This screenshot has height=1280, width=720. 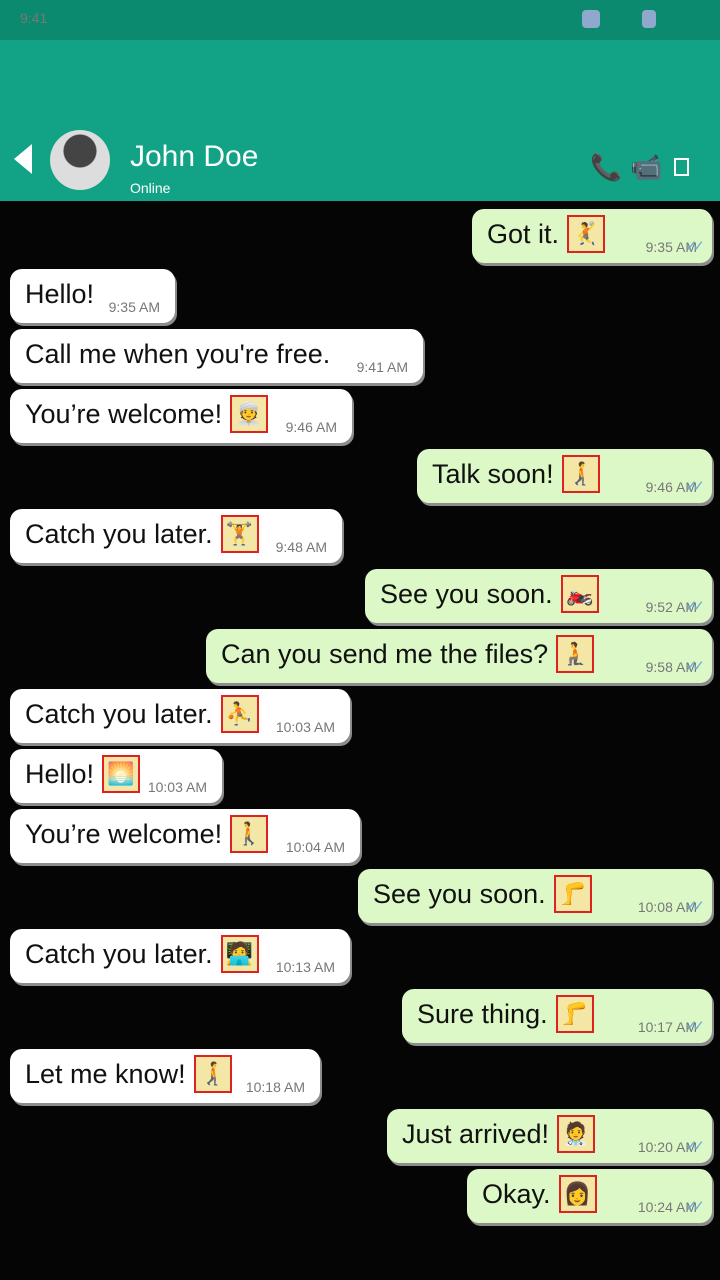 What do you see at coordinates (301, 547) in the screenshot?
I see `message-time: 9:48 AM` at bounding box center [301, 547].